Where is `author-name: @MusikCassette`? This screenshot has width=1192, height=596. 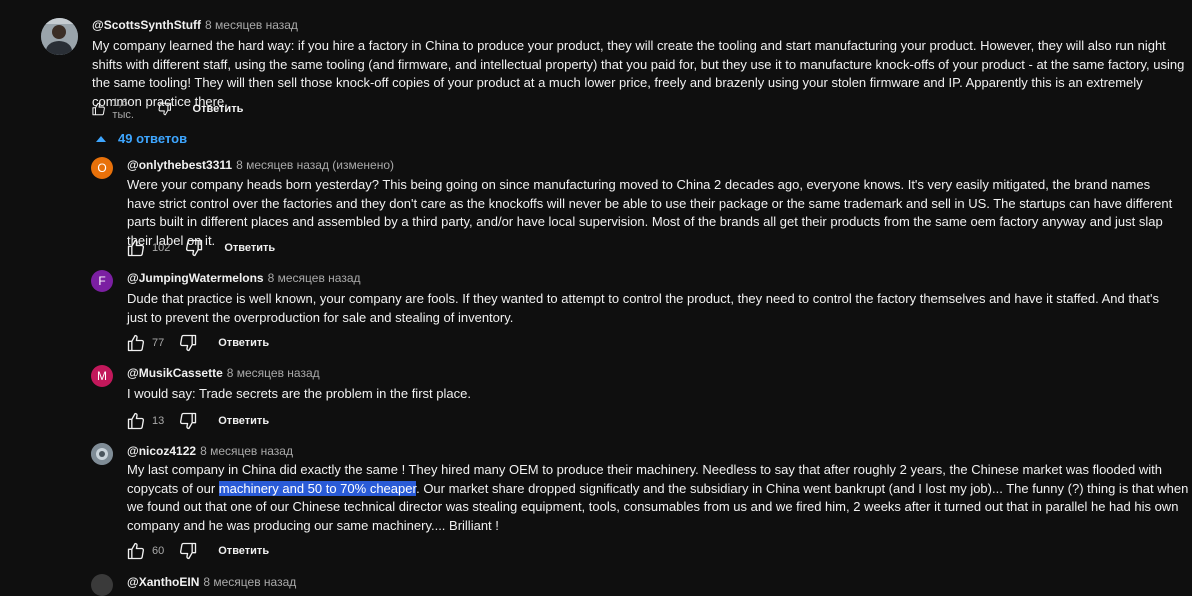 author-name: @MusikCassette is located at coordinates (175, 373).